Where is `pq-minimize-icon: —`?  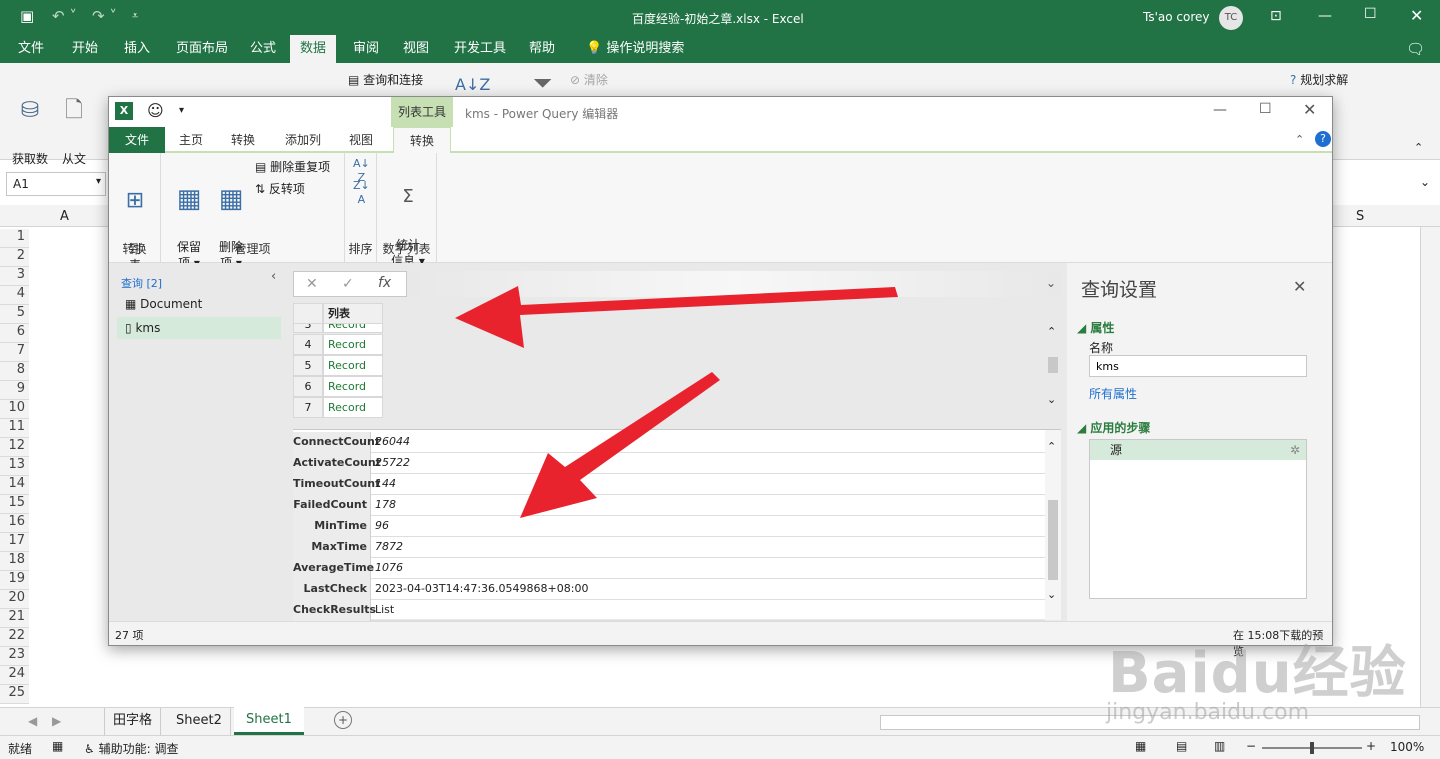 pq-minimize-icon: — is located at coordinates (1220, 110).